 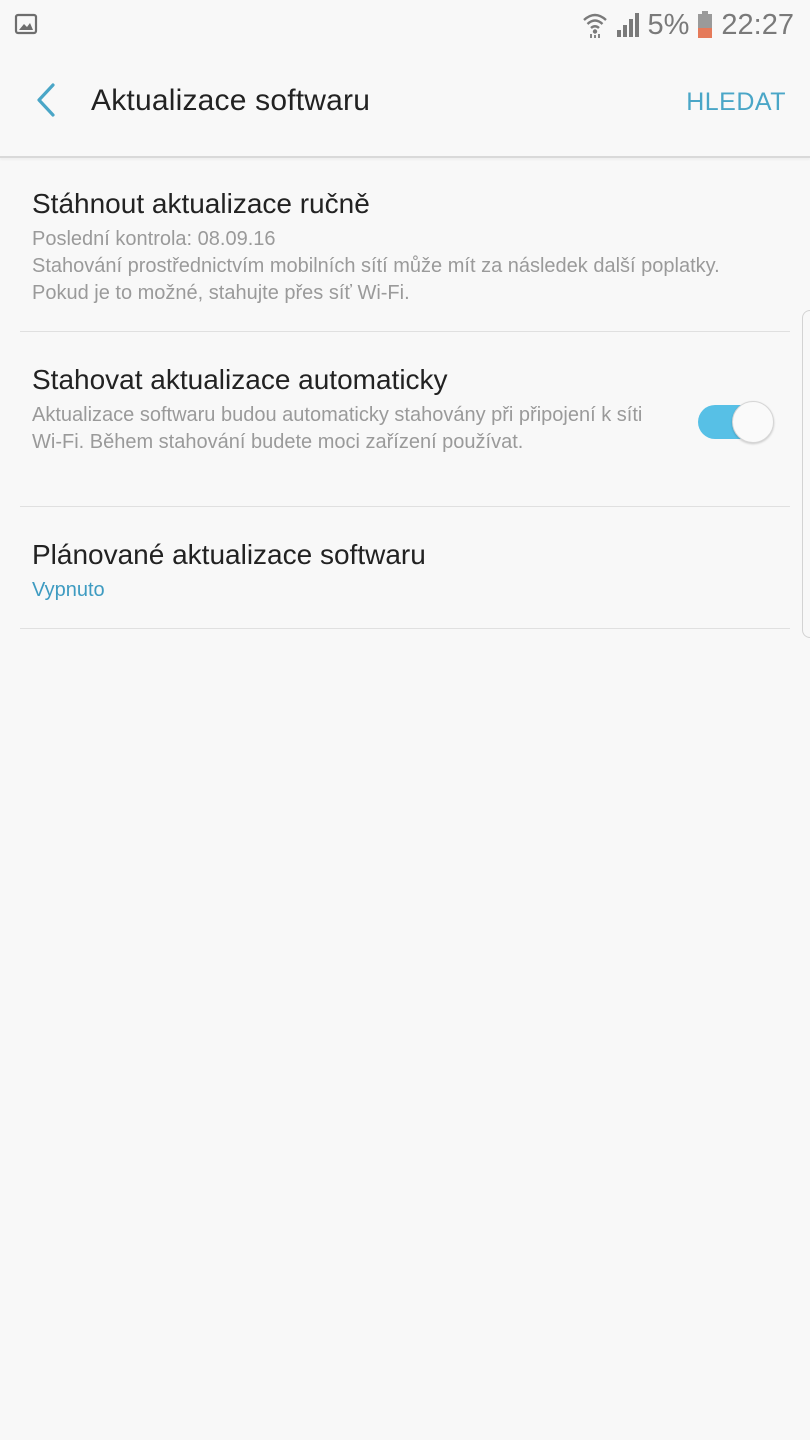 I want to click on setting-value: Vypnuto, so click(x=68, y=590).